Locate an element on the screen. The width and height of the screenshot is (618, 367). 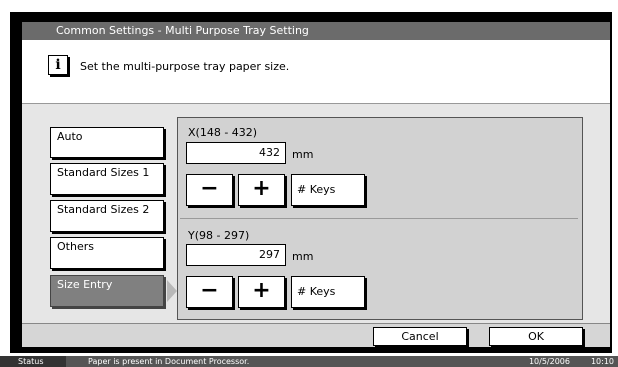
status-message: Paper is present in Document Processor. is located at coordinates (169, 361).